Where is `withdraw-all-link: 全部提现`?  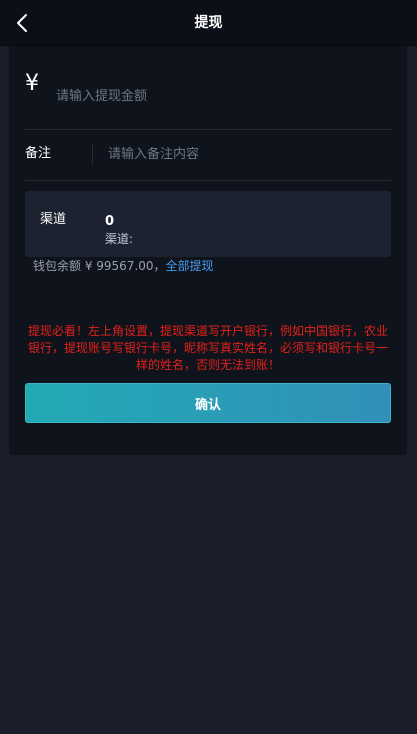 withdraw-all-link: 全部提现 is located at coordinates (190, 266).